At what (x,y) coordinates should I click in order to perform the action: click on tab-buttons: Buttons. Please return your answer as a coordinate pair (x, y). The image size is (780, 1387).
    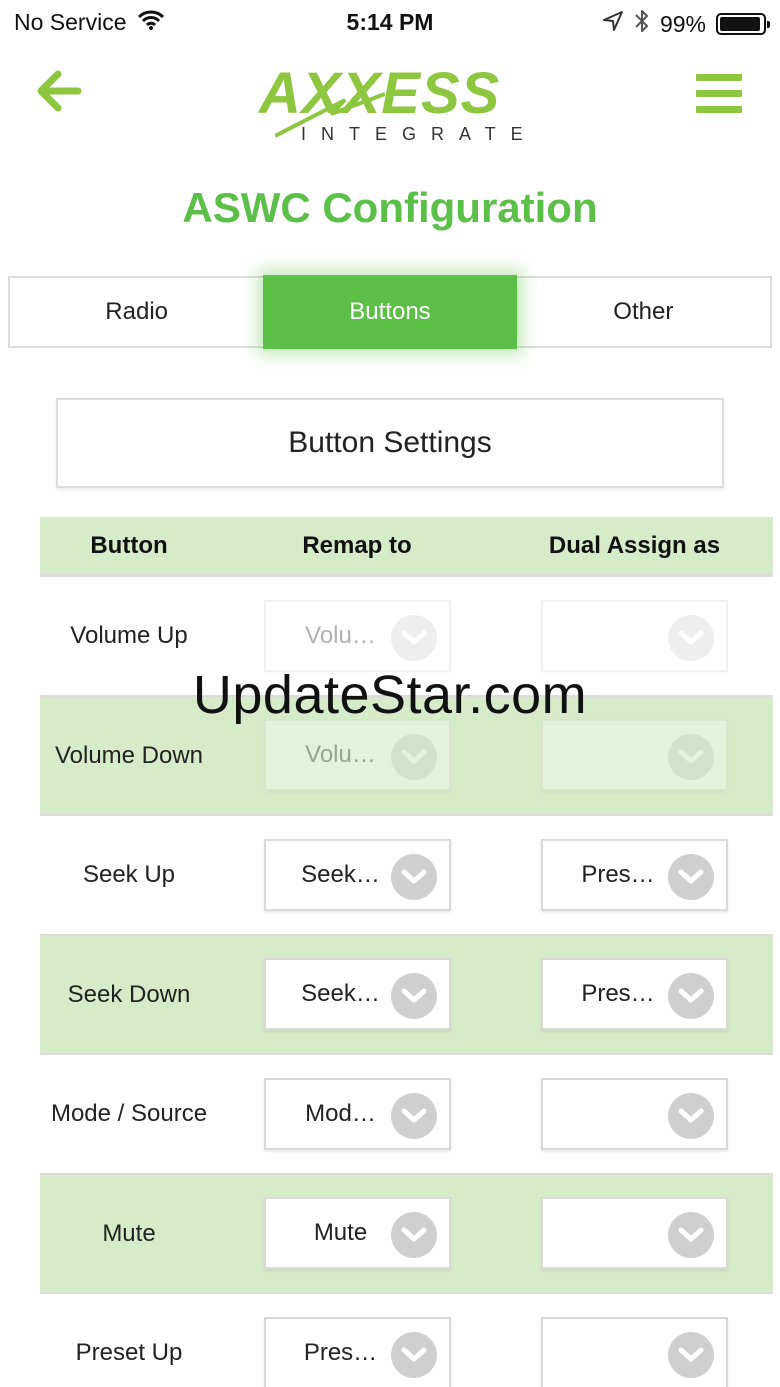
    Looking at the image, I should click on (390, 312).